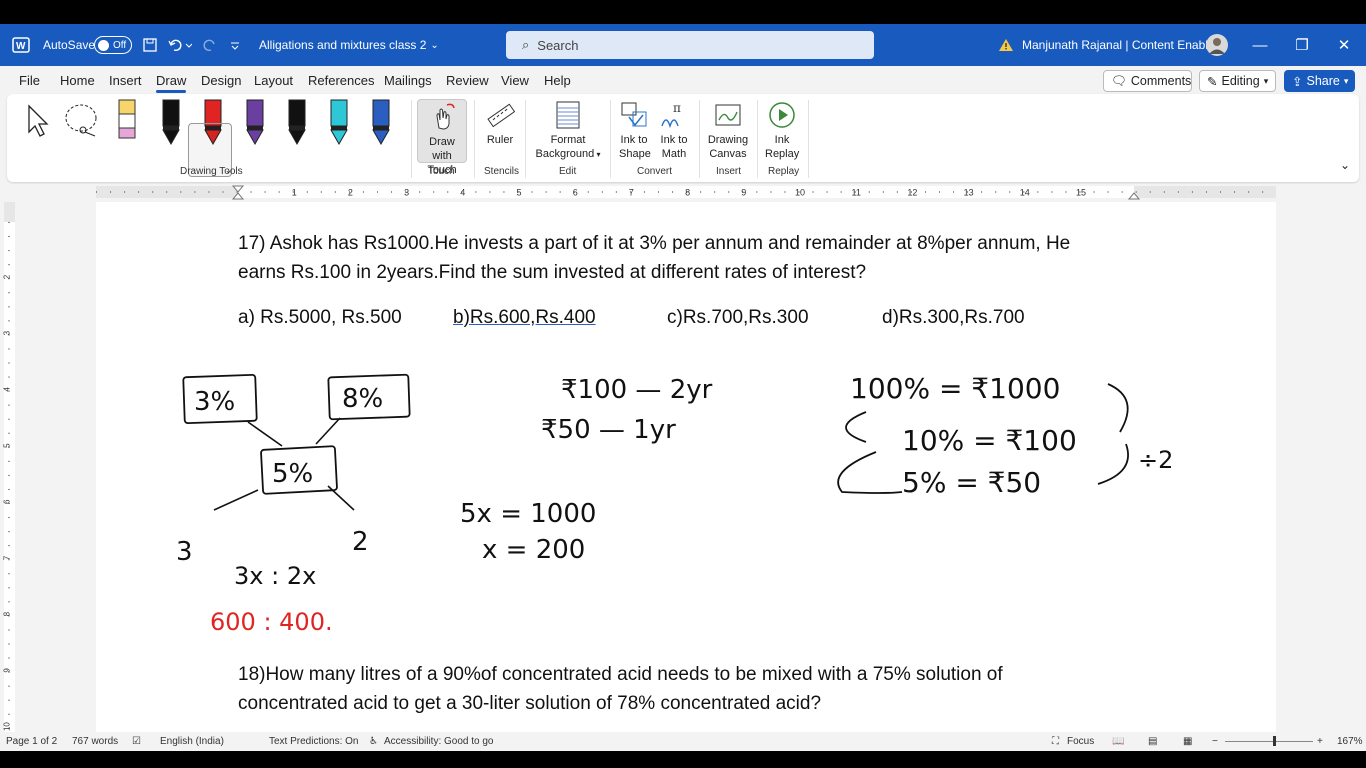  What do you see at coordinates (313, 741) in the screenshot?
I see `text-predictions: Text Predictions: On` at bounding box center [313, 741].